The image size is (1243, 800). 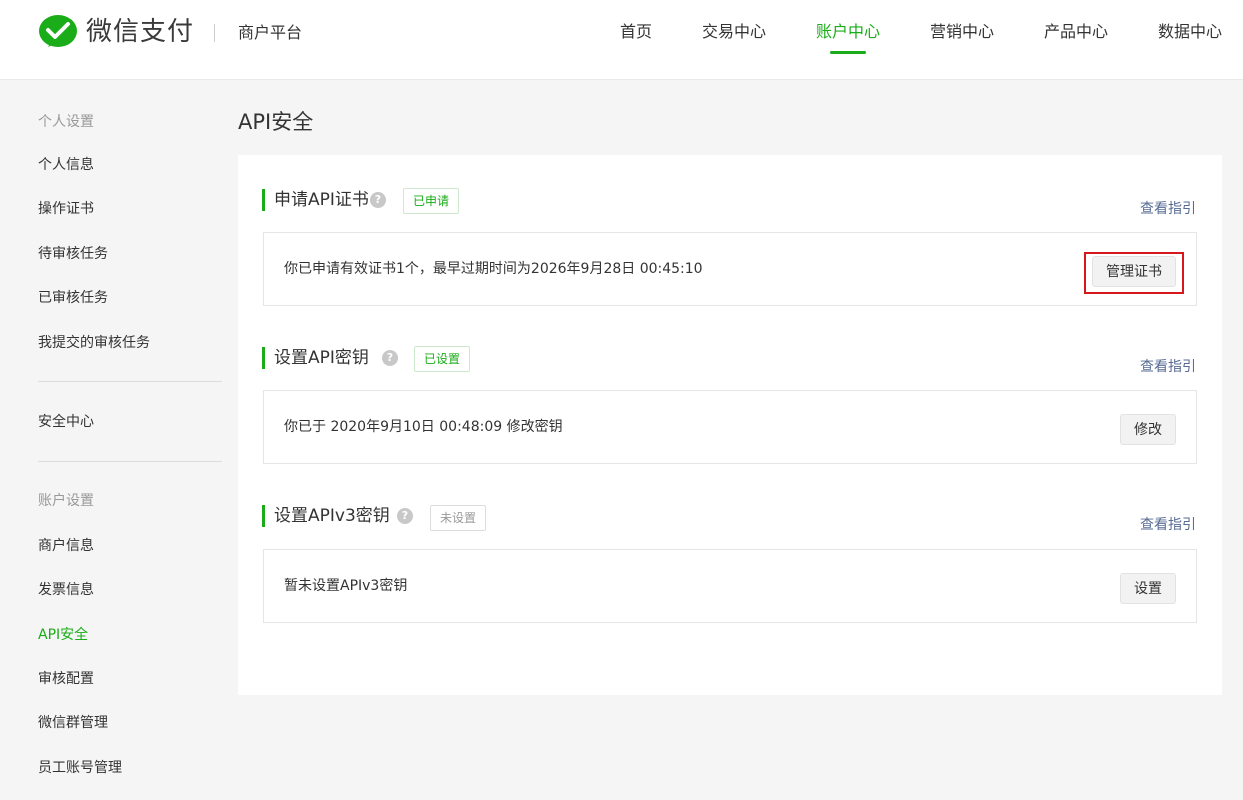 I want to click on guide-link-apiv3-key: 查看指引, so click(x=1168, y=525).